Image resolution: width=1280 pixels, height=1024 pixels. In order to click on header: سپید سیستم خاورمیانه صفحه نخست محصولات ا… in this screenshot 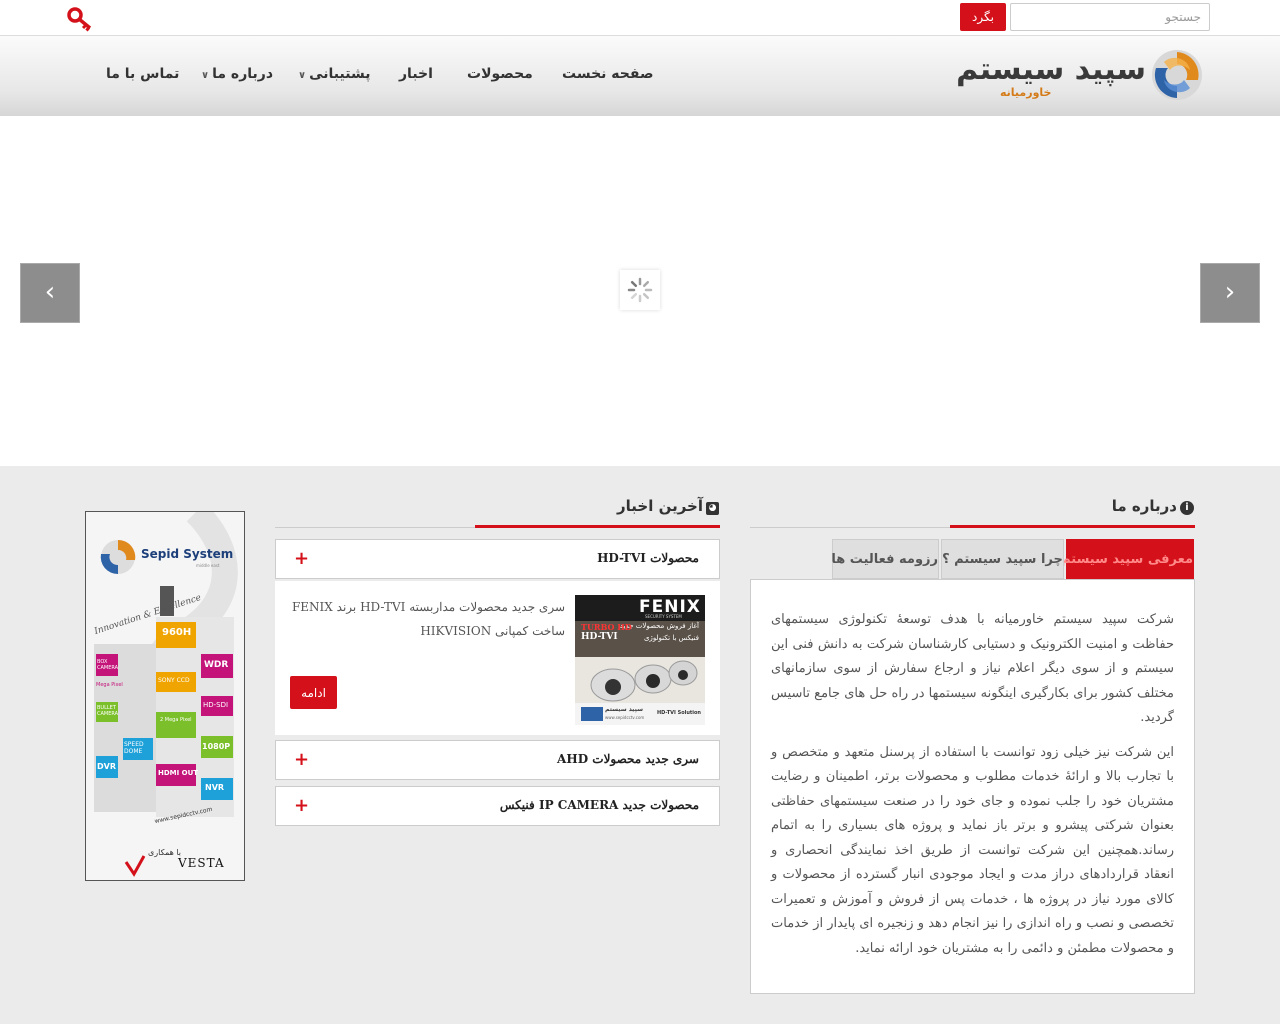, I will do `click(640, 76)`.